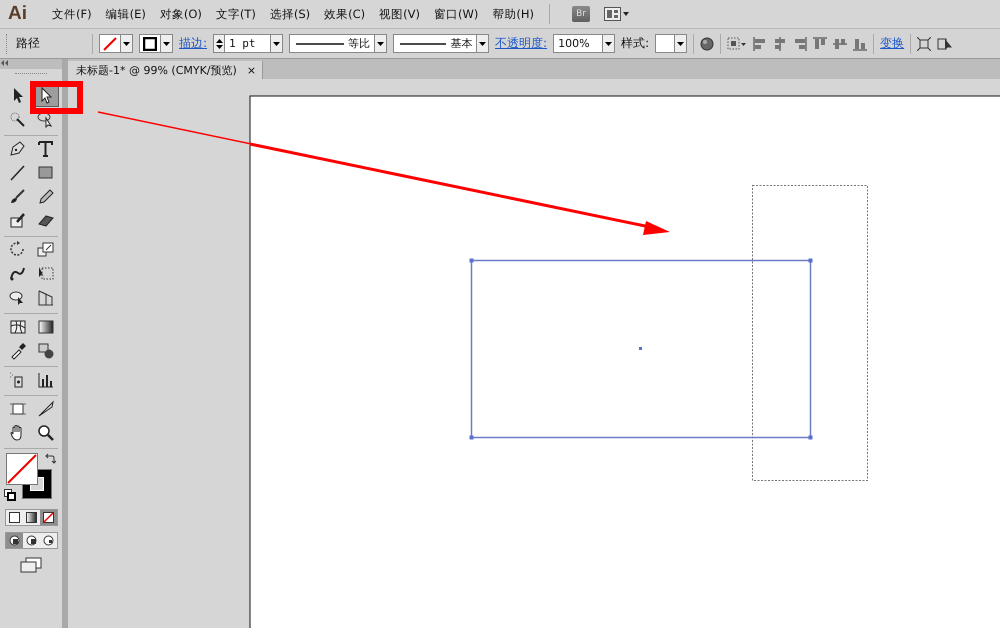 The width and height of the screenshot is (1000, 628). What do you see at coordinates (810, 333) in the screenshot?
I see `dotted-rectangle` at bounding box center [810, 333].